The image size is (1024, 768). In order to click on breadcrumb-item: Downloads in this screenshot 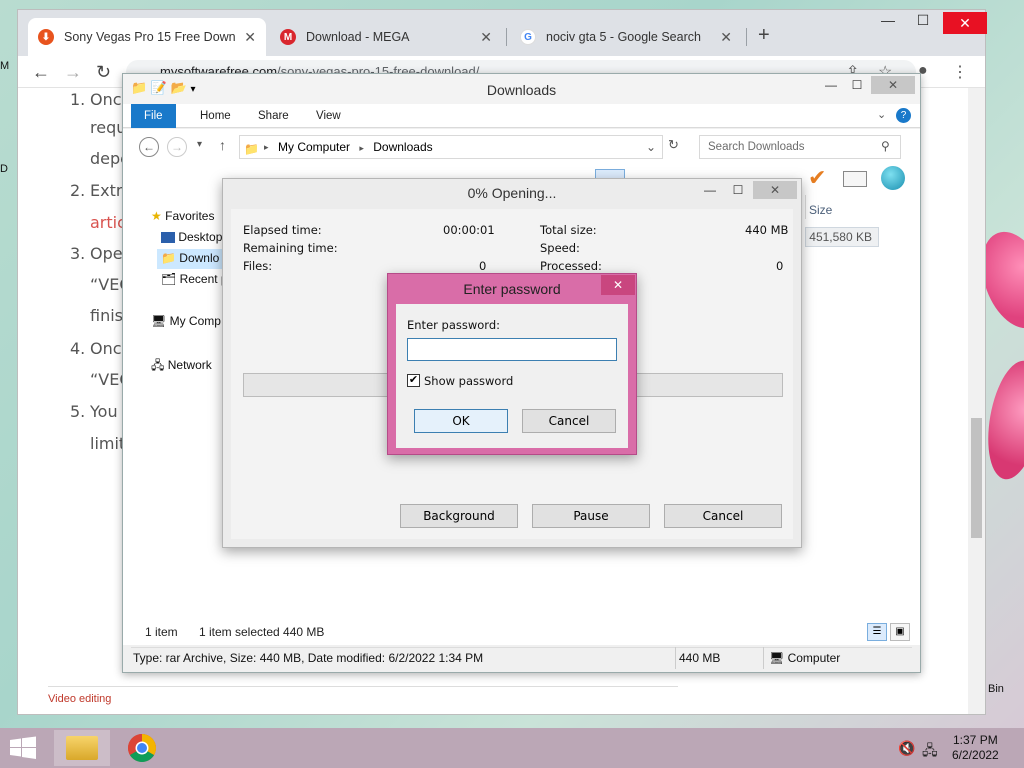, I will do `click(402, 147)`.